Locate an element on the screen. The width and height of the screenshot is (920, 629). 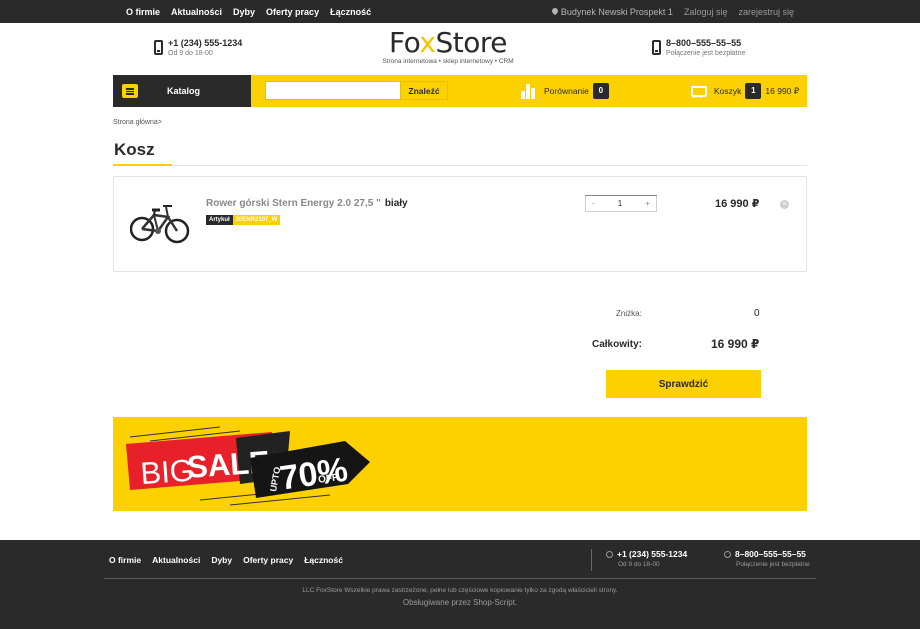
cart-total: 16 990 ₽ is located at coordinates (782, 90).